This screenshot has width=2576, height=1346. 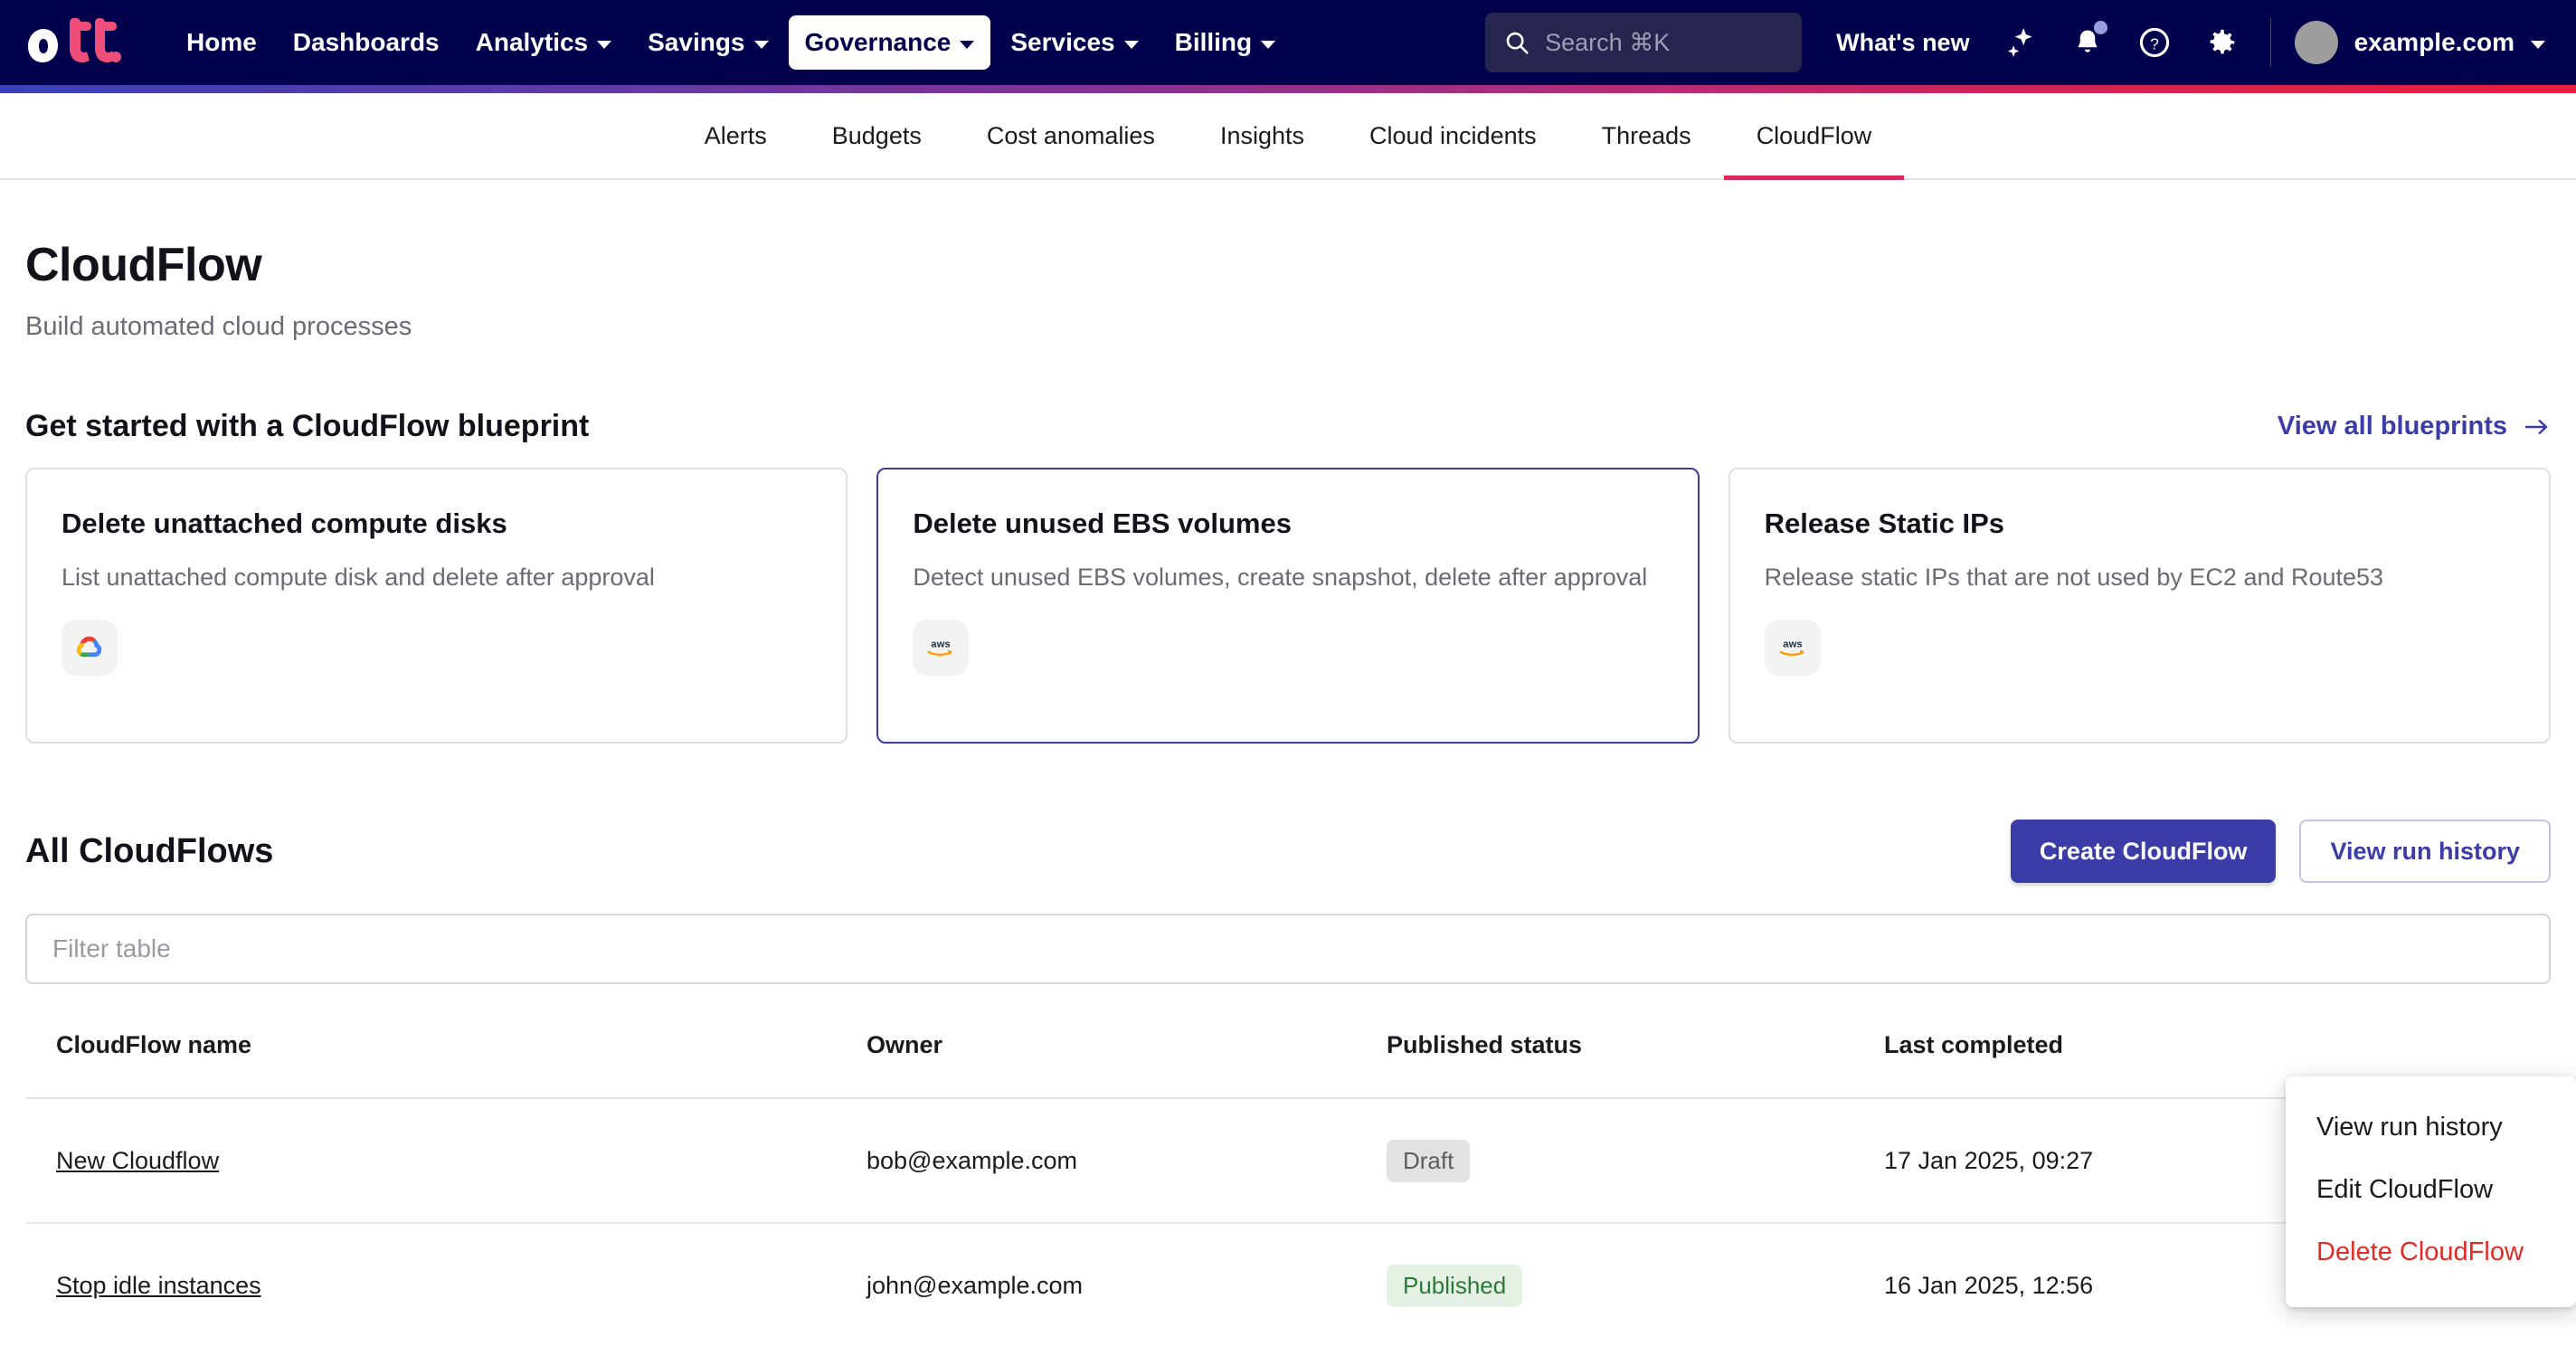 I want to click on cell-cloudflow-name: Stop idle instances, so click(x=446, y=1284).